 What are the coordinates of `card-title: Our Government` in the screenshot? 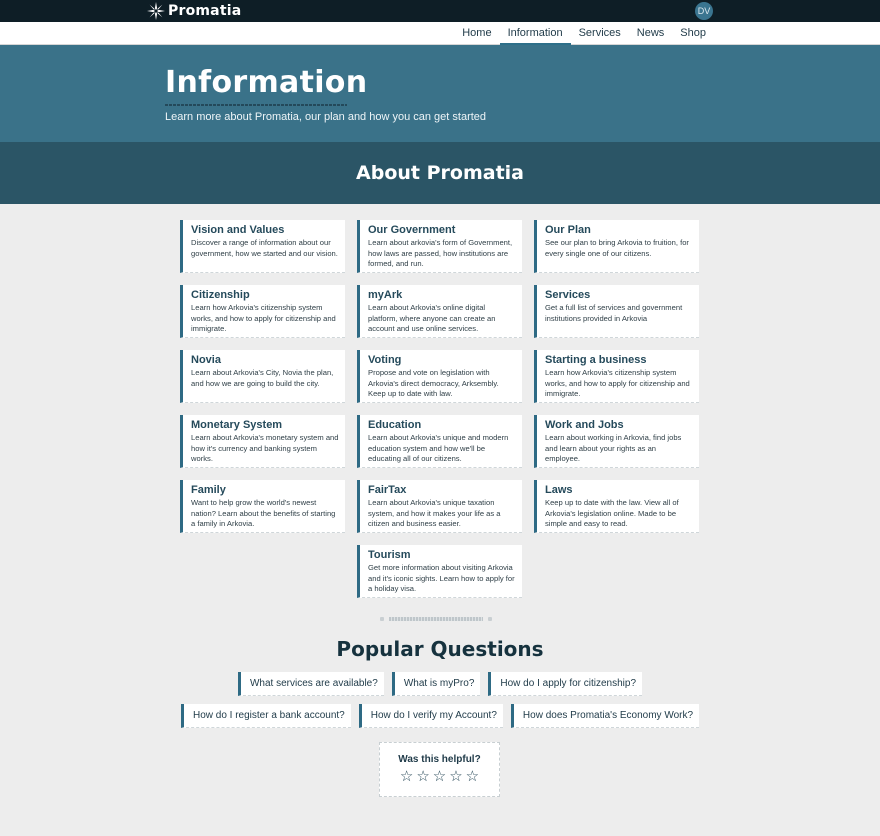 It's located at (412, 230).